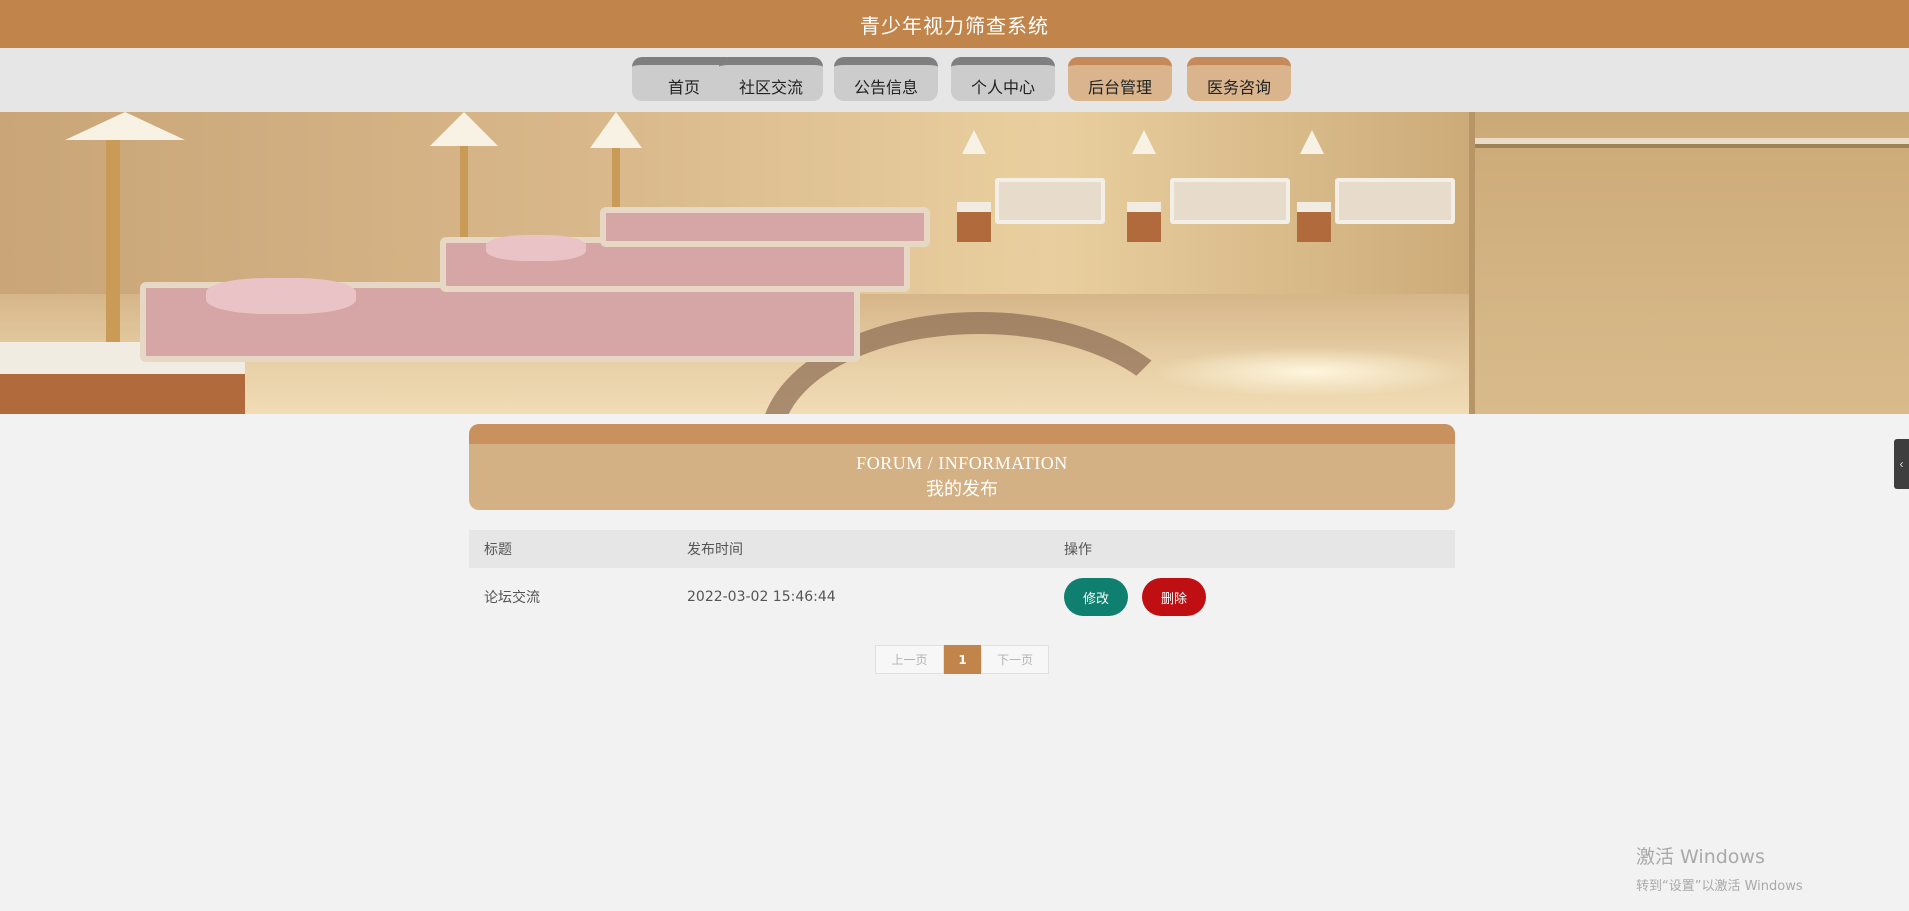 The height and width of the screenshot is (911, 1909). Describe the element at coordinates (1003, 79) in the screenshot. I see `nav-personal-center: 个人中心` at that location.